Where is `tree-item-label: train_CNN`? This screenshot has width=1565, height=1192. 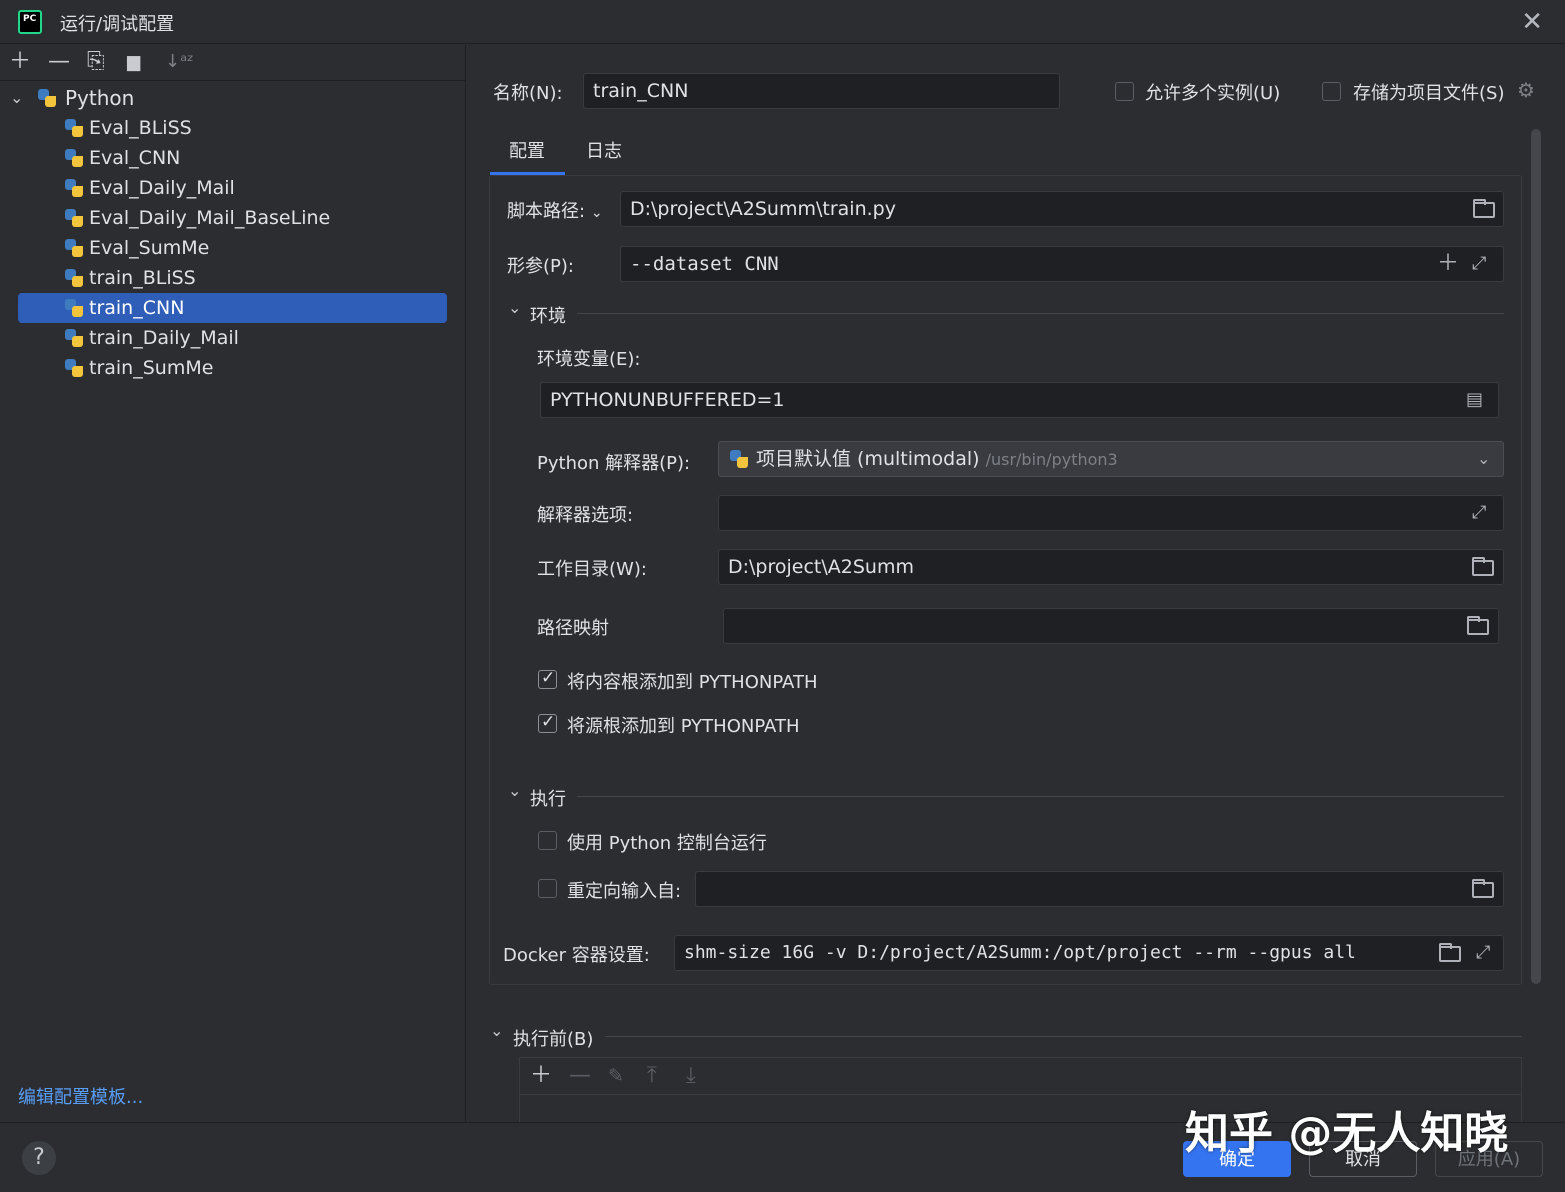 tree-item-label: train_CNN is located at coordinates (137, 308).